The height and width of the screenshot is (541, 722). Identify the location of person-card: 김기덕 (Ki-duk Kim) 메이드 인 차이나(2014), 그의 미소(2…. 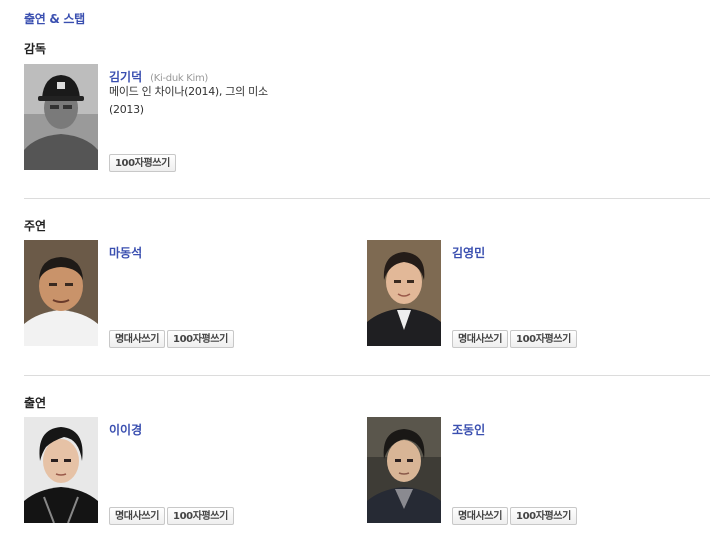
(189, 118).